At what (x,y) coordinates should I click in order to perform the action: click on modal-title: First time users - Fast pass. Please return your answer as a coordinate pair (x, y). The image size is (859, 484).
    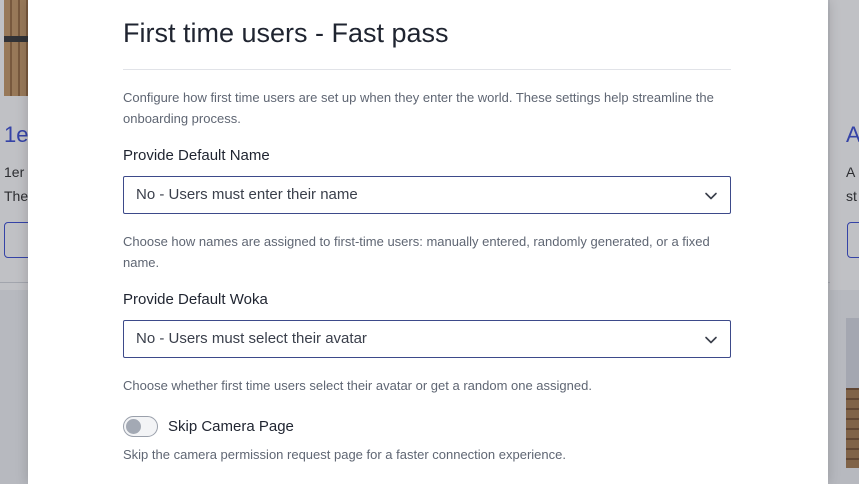
    Looking at the image, I should click on (286, 33).